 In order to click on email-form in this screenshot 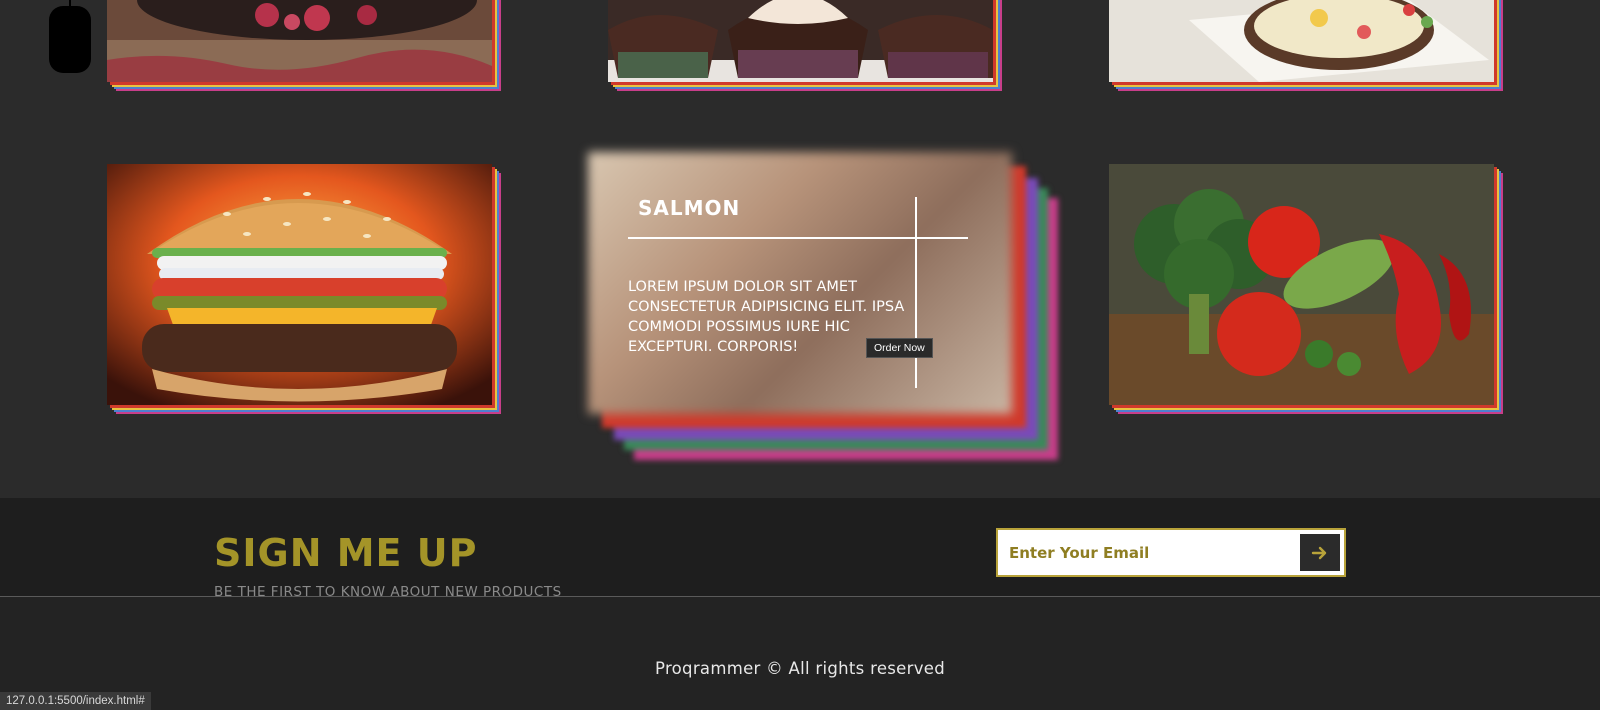, I will do `click(1171, 552)`.